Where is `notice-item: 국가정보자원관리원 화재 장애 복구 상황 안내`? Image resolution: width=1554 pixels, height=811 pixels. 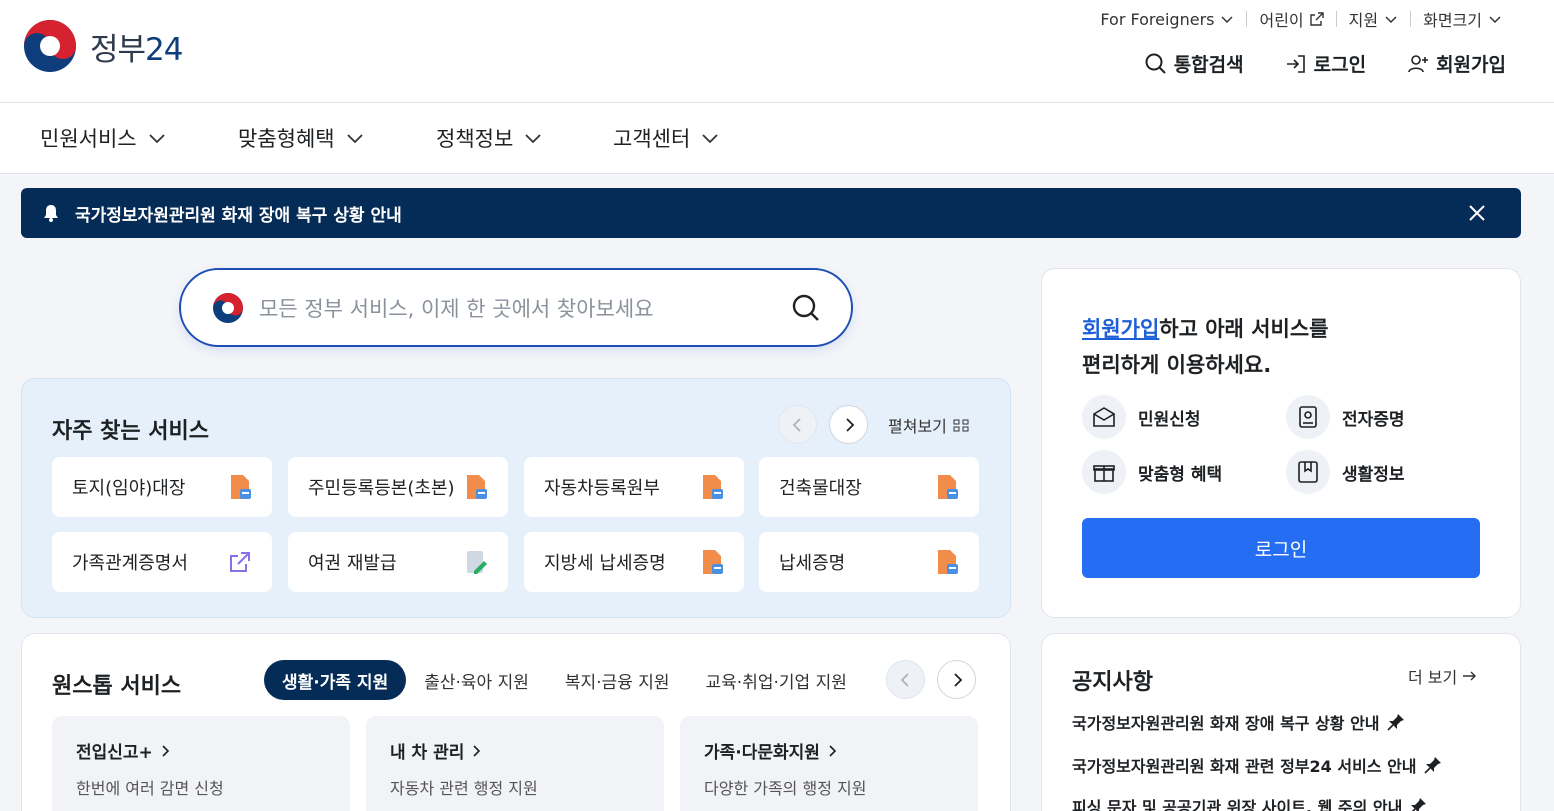 notice-item: 국가정보자원관리원 화재 장애 복구 상황 안내 is located at coordinates (1239, 722).